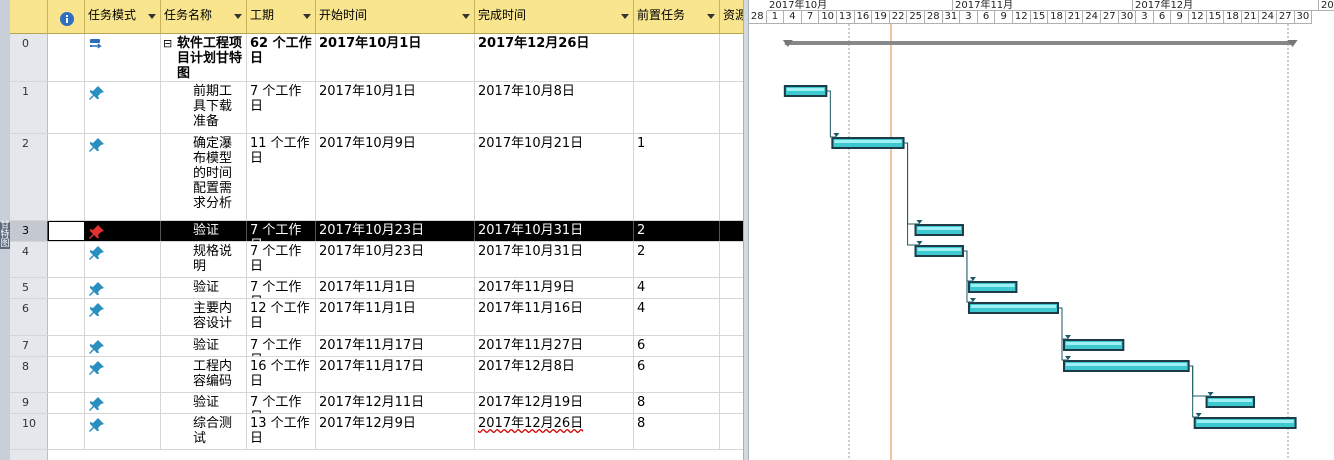  Describe the element at coordinates (554, 346) in the screenshot. I see `task-finish: 2017年11月27日` at that location.